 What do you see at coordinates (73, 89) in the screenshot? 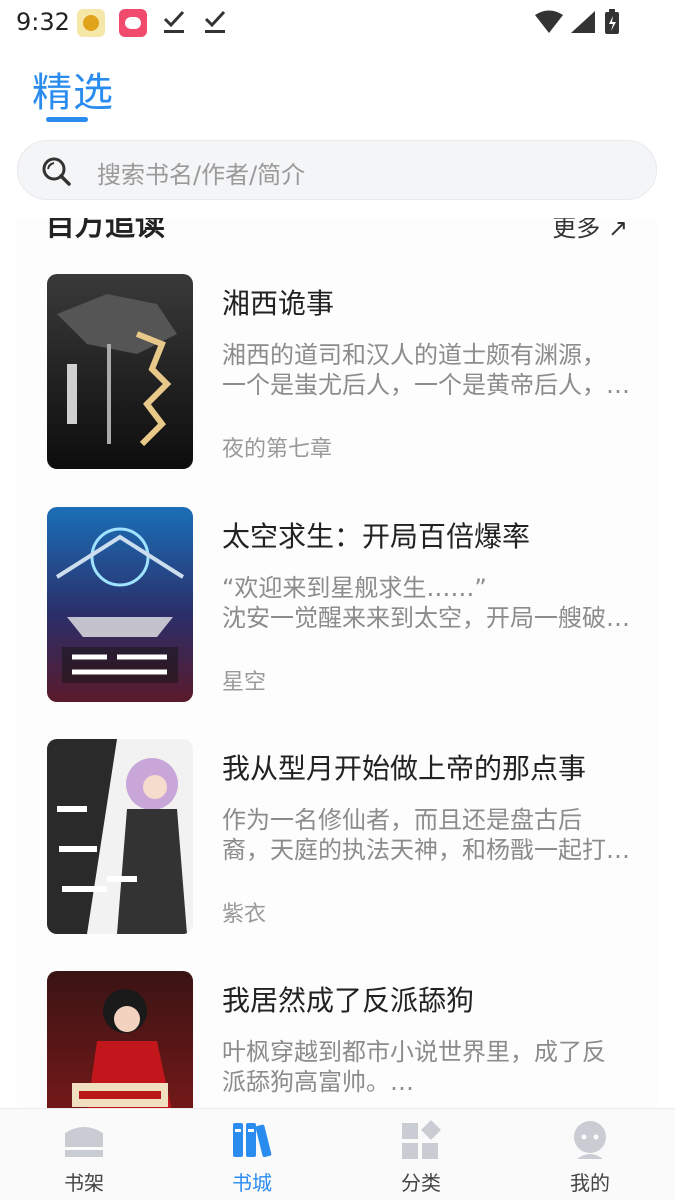
I see `tab-featured: 精选` at bounding box center [73, 89].